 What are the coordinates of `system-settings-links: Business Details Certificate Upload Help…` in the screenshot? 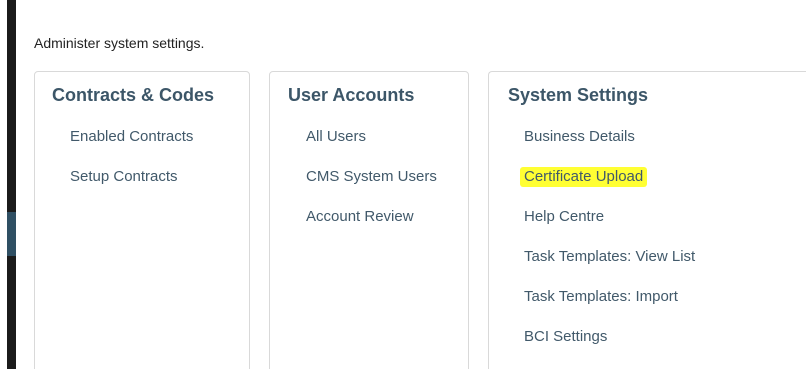 It's located at (607, 248).